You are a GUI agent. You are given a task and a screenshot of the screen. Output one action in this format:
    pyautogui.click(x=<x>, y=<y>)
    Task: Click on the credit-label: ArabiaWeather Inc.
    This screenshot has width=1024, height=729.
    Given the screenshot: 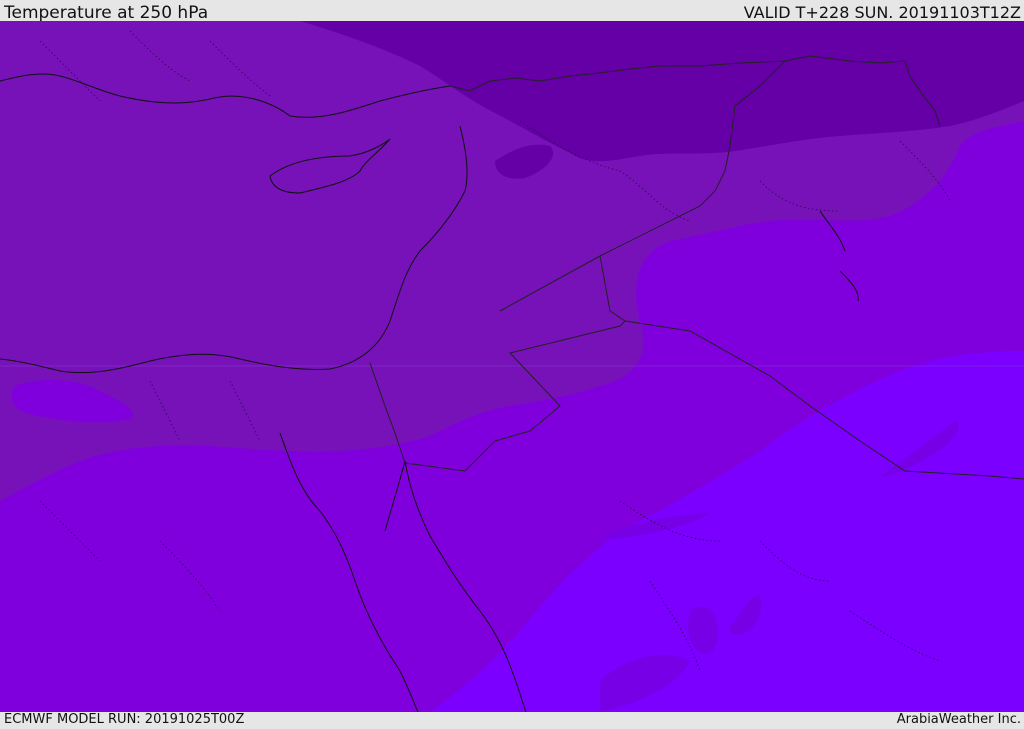 What is the action you would take?
    pyautogui.click(x=958, y=719)
    